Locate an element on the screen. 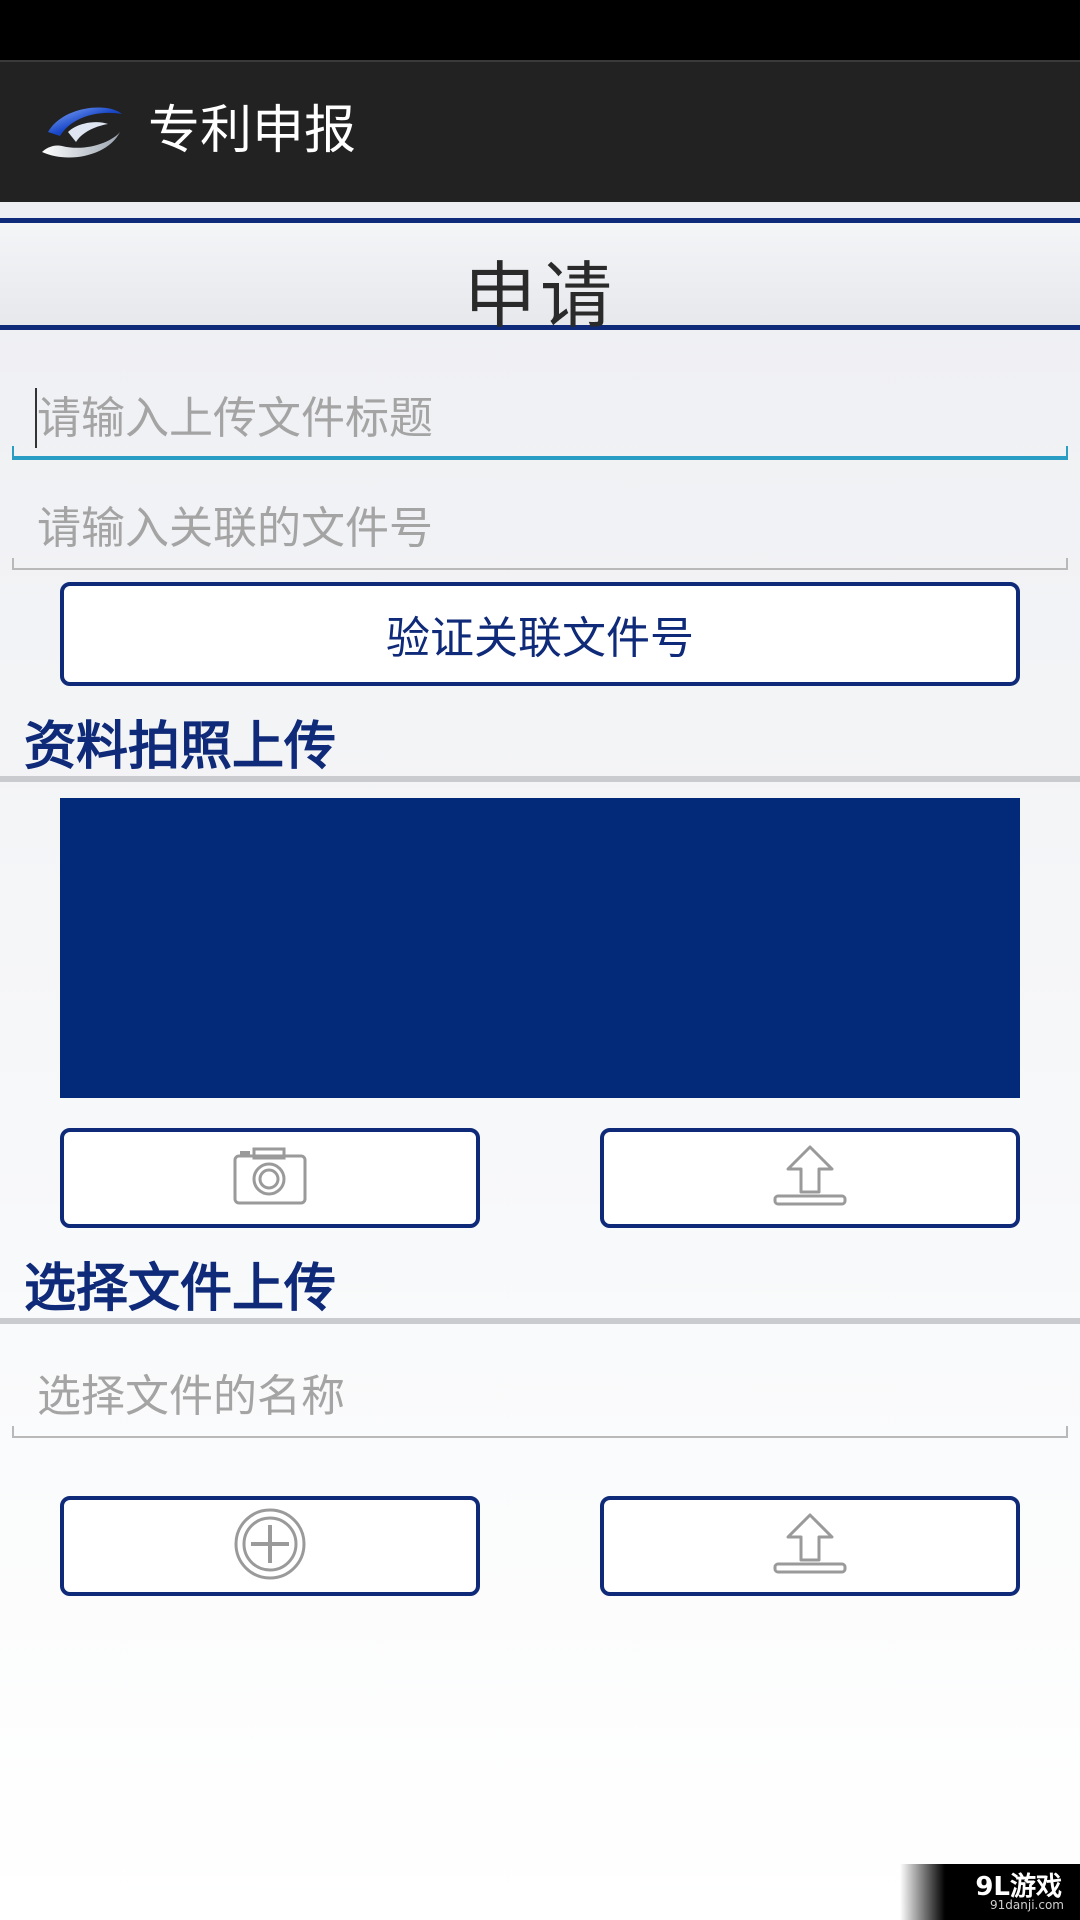 The image size is (1080, 1920). choose-file-button is located at coordinates (270, 1546).